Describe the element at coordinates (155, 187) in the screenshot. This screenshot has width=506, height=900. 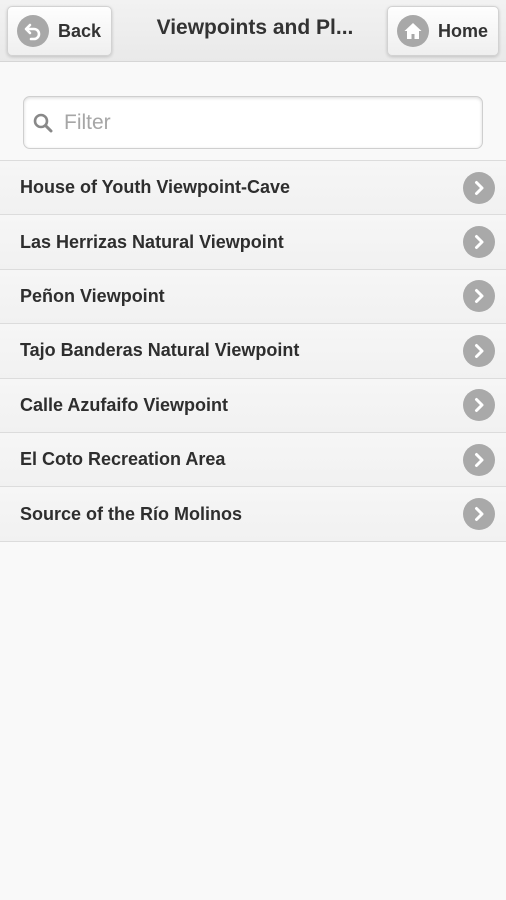
I see `list-item-label: House of Youth Viewpoint-Cave` at that location.